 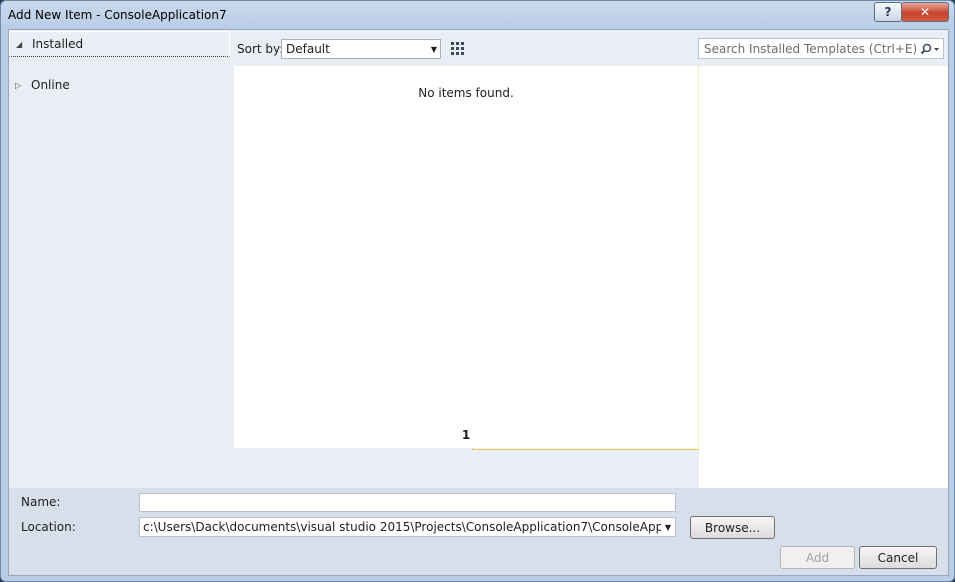 I want to click on sort-by-dropdown: Default ▼, so click(x=361, y=49).